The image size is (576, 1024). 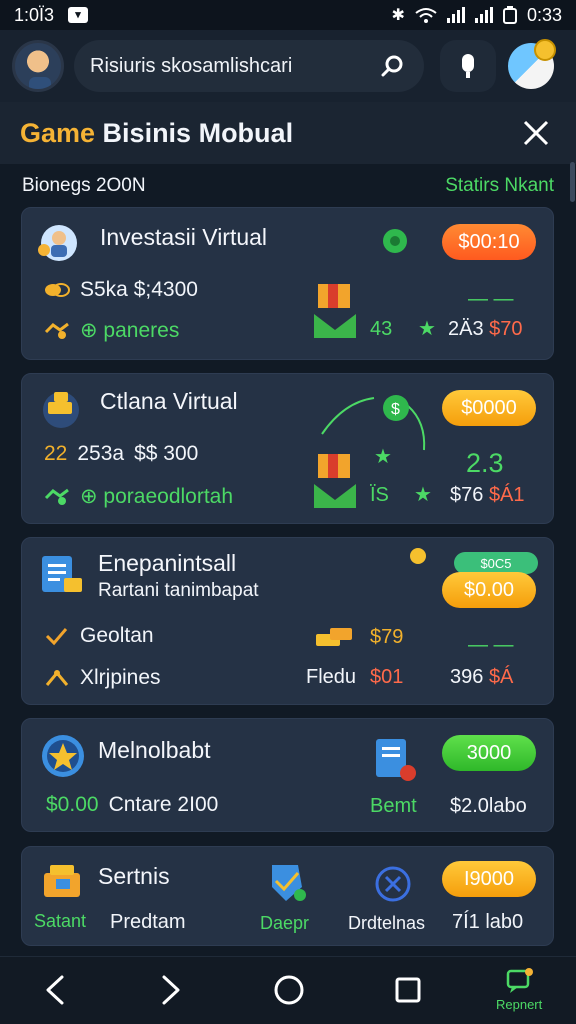 I want to click on checkmark-icon, so click(x=56, y=637).